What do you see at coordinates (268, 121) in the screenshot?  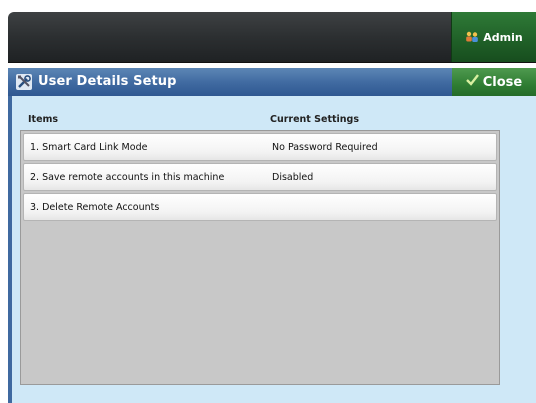 I see `table-header: Items Current Settings` at bounding box center [268, 121].